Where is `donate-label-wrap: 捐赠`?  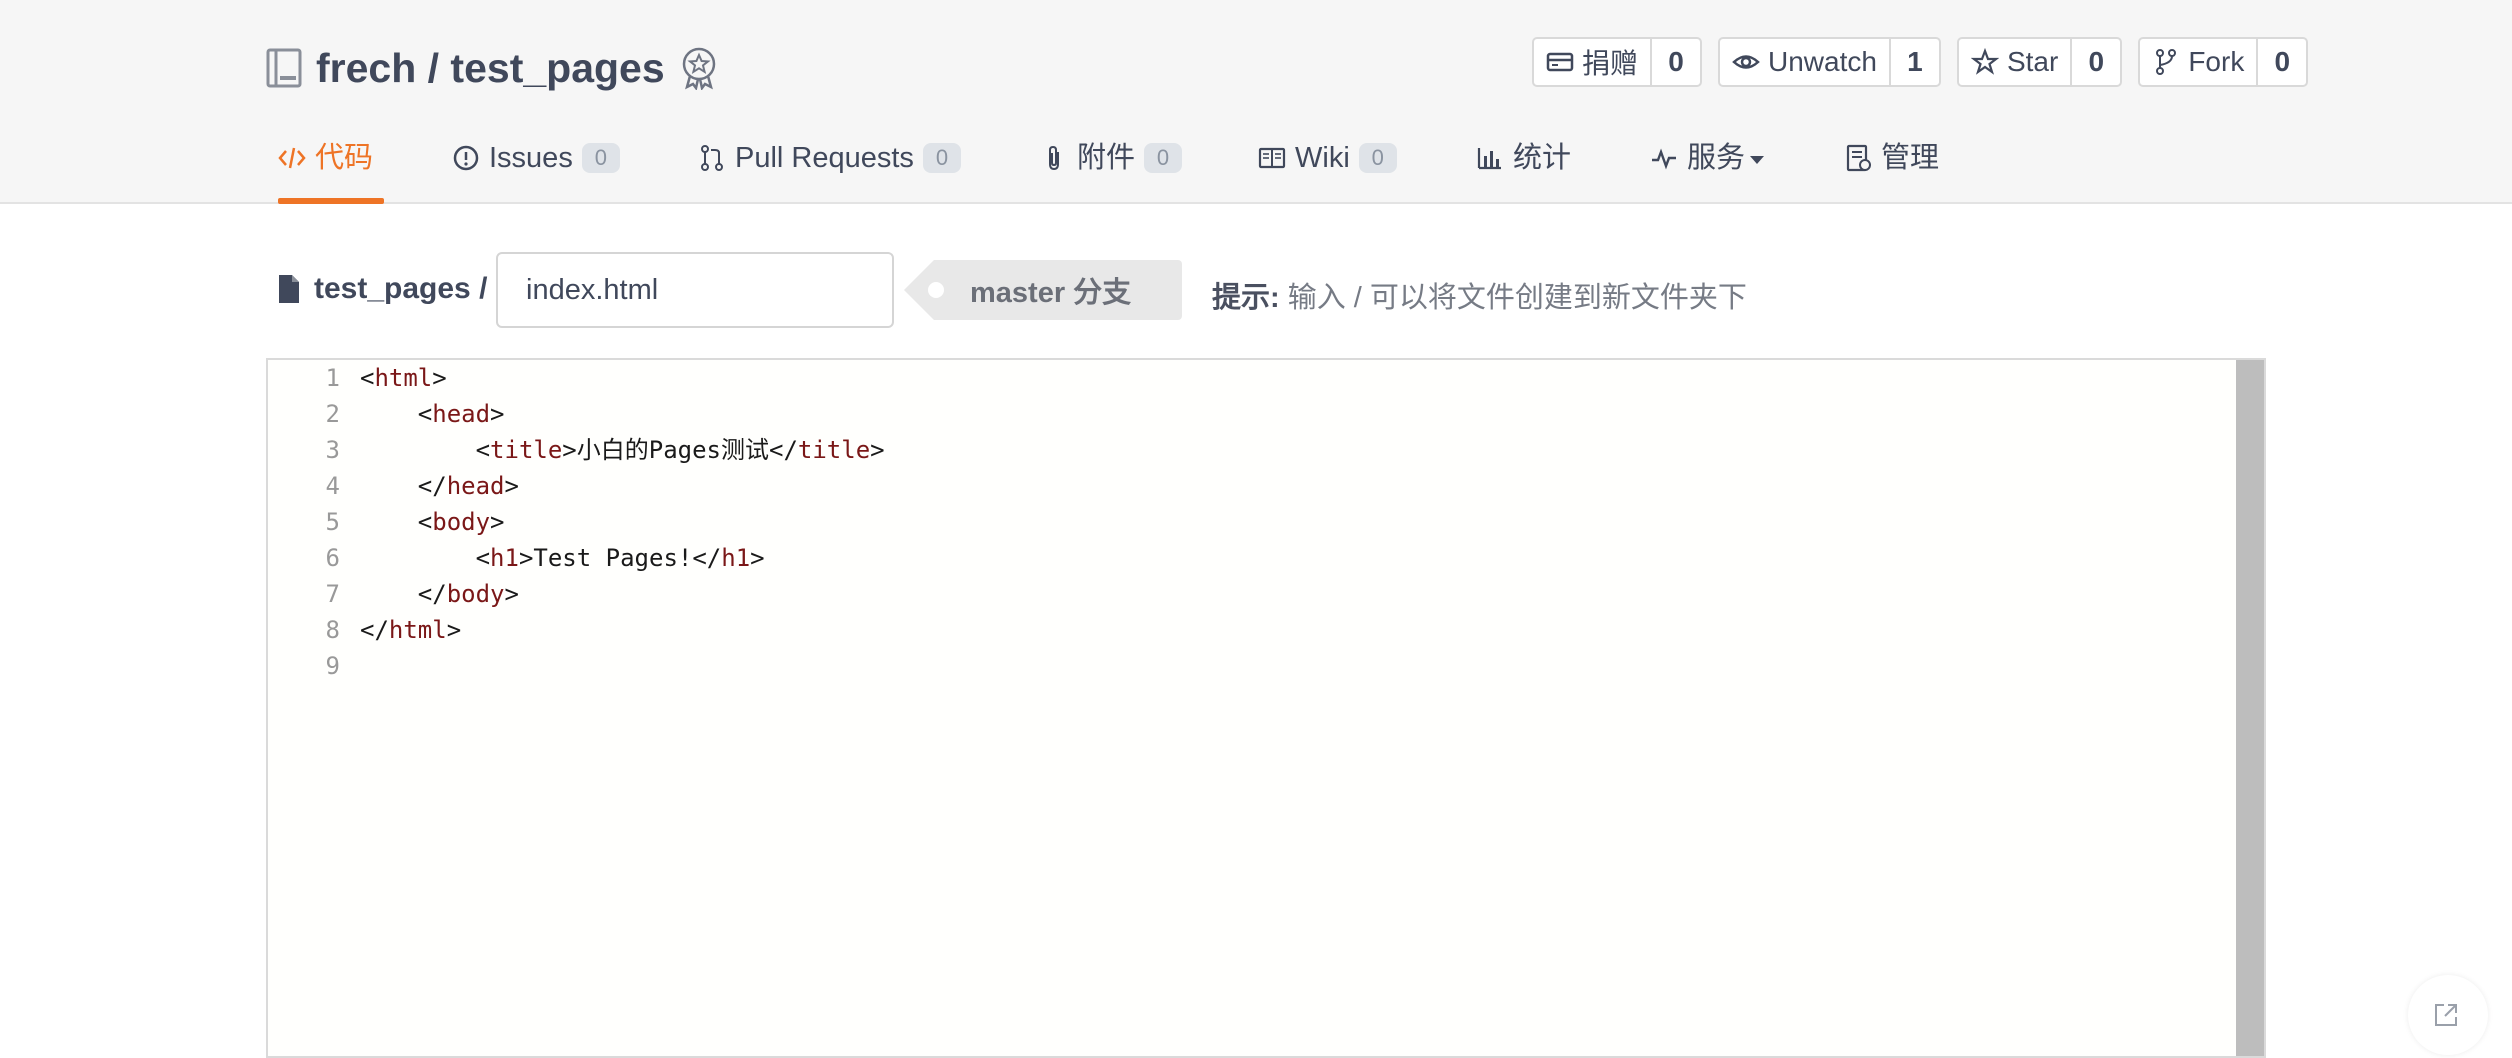
donate-label-wrap: 捐赠 is located at coordinates (1592, 62).